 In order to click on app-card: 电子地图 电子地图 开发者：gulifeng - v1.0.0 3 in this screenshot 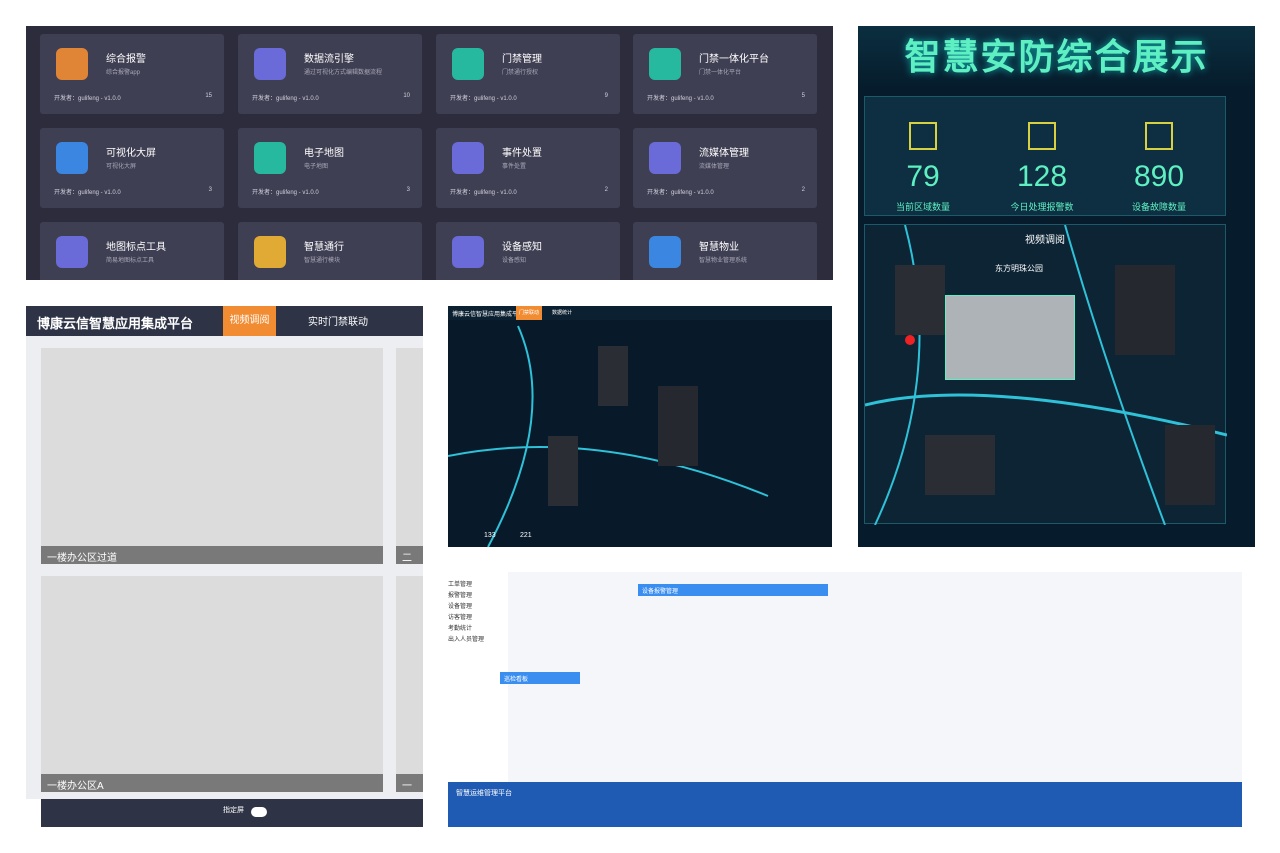, I will do `click(330, 168)`.